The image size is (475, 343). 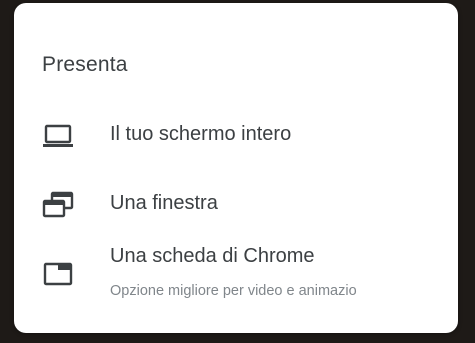 I want to click on chrome-tab-label: Una scheda di Chrome, so click(x=212, y=256).